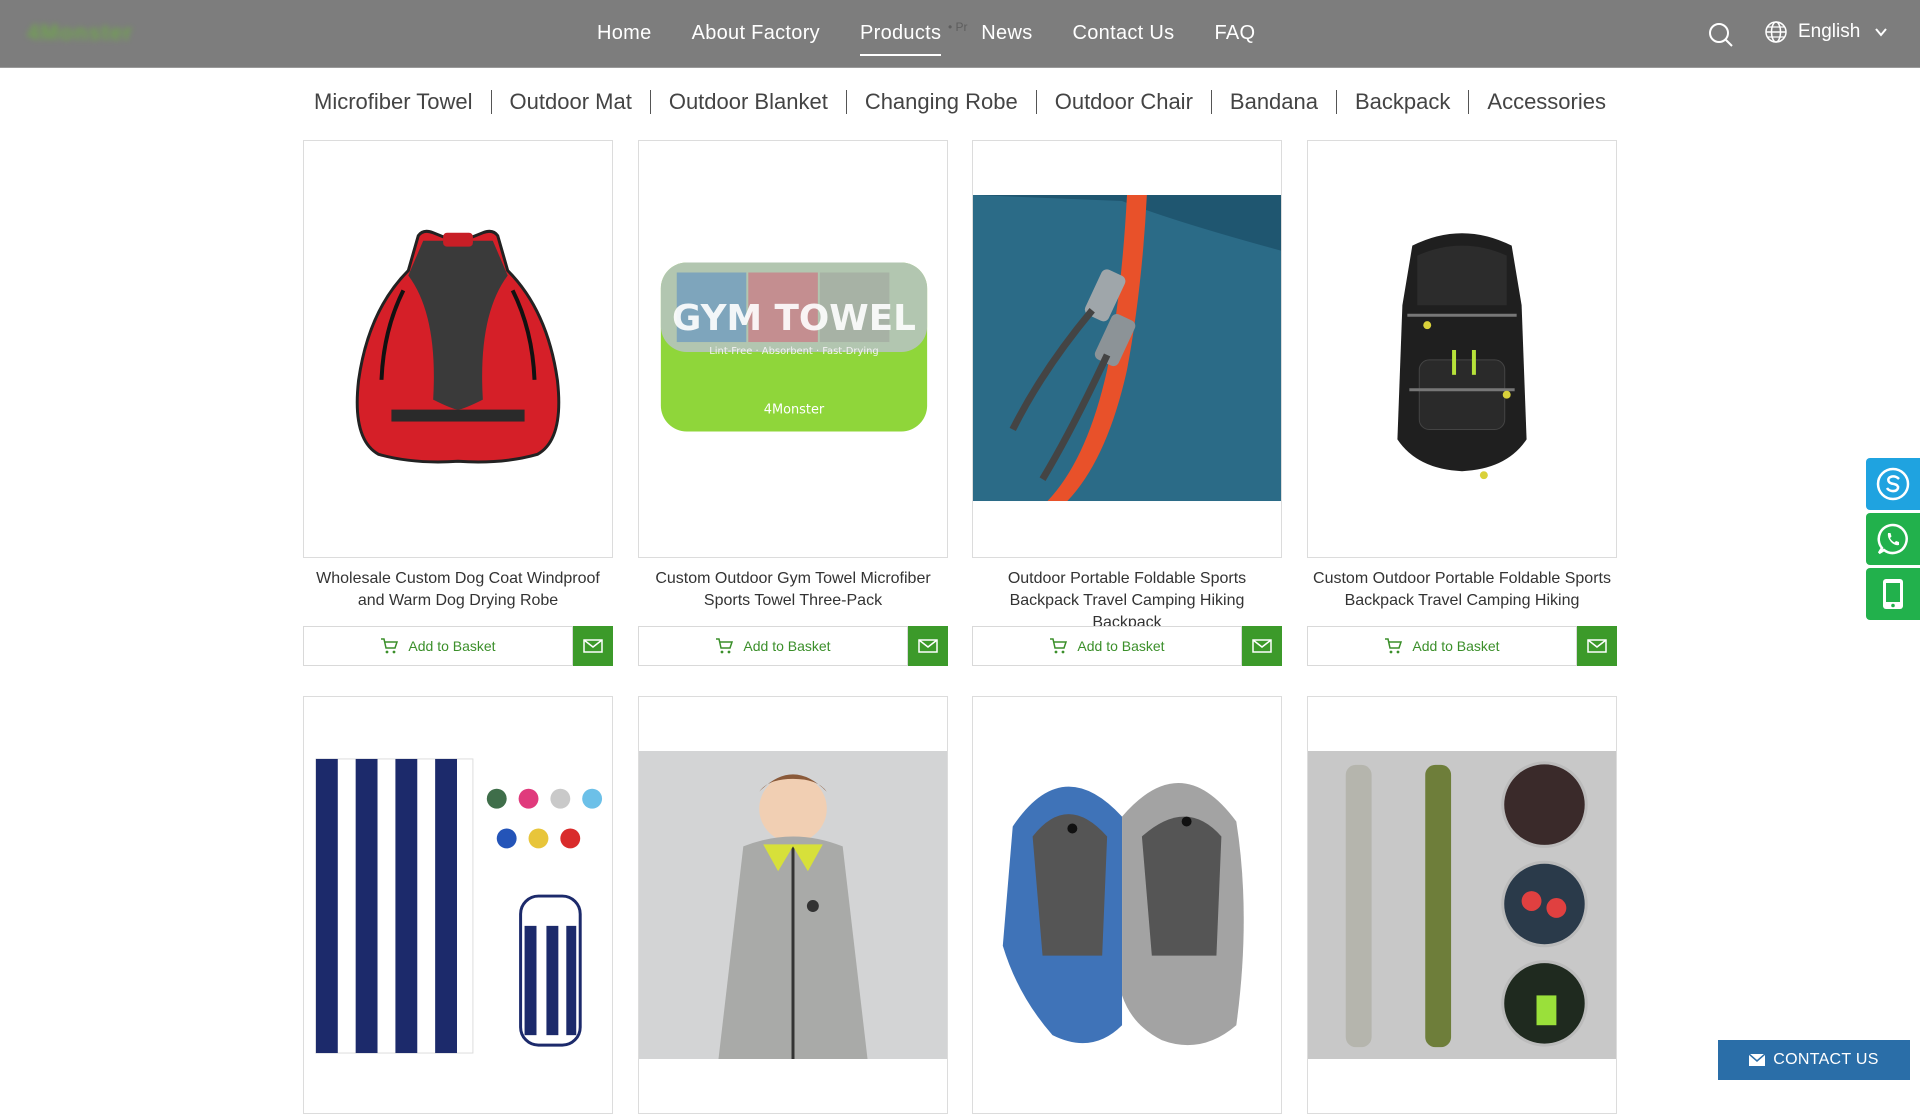 This screenshot has width=1920, height=1114. I want to click on language-selector: English, so click(1826, 32).